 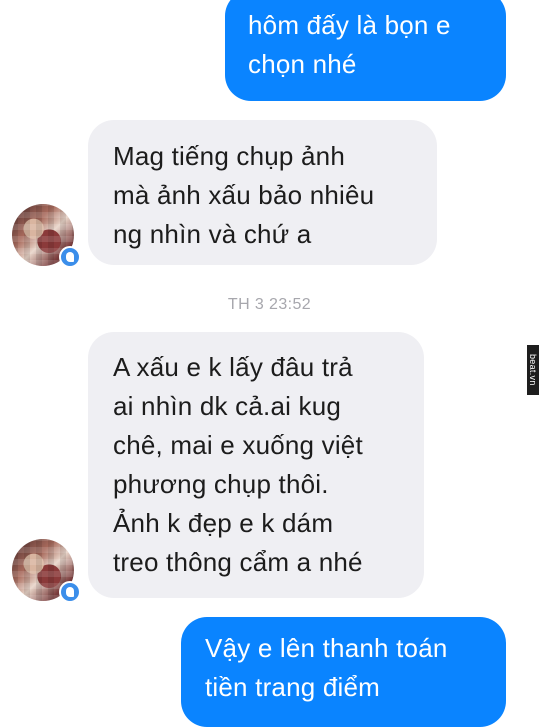 I want to click on message-text-line: tiền trang điểm, so click(x=292, y=687).